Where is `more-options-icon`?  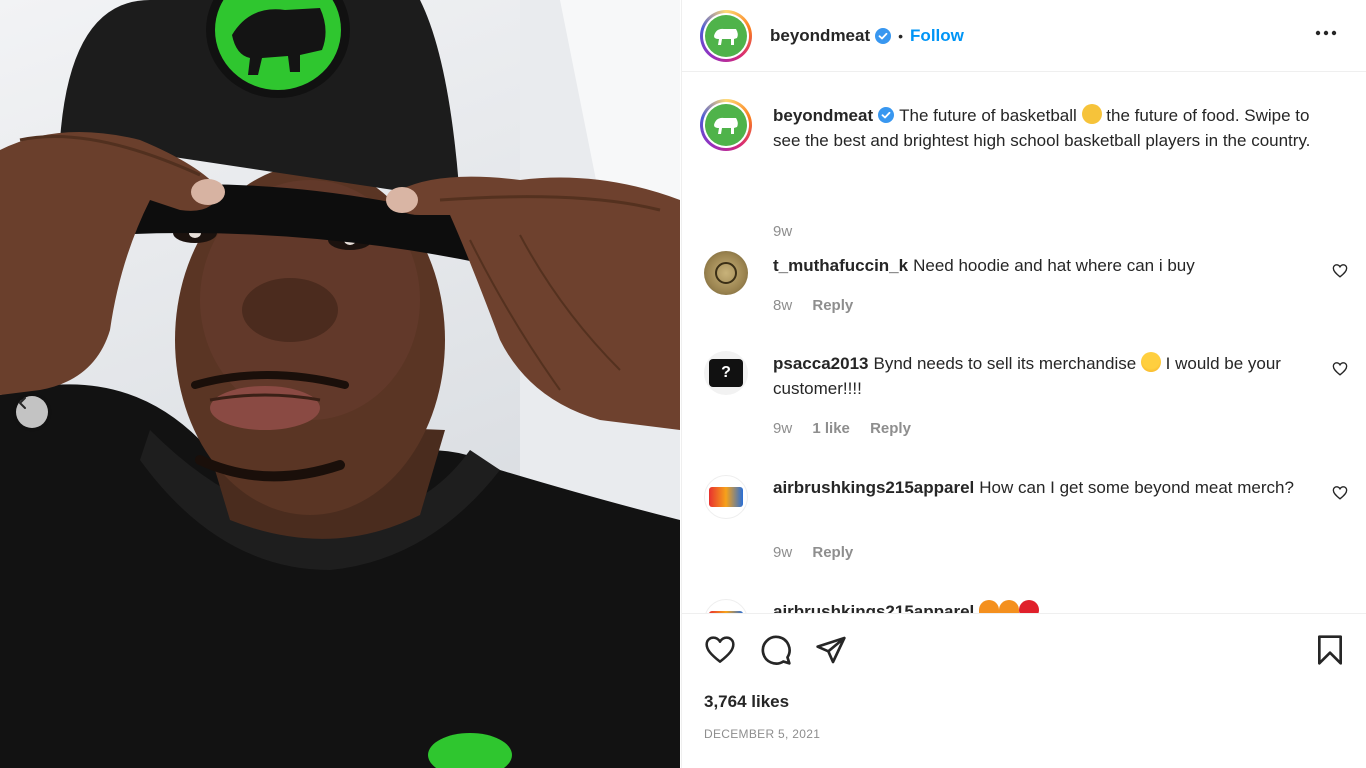
more-options-icon is located at coordinates (1326, 33).